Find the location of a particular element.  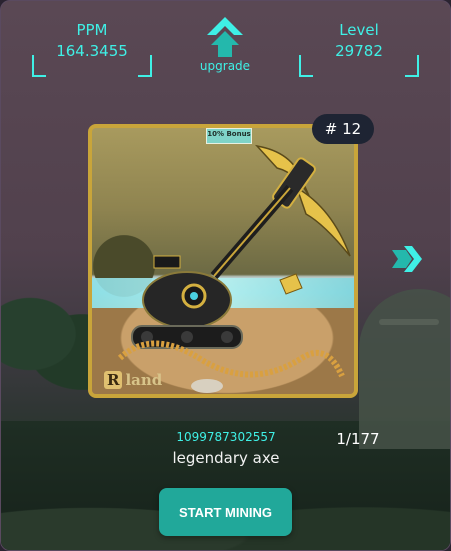

item-counter: 1/177 is located at coordinates (358, 439).